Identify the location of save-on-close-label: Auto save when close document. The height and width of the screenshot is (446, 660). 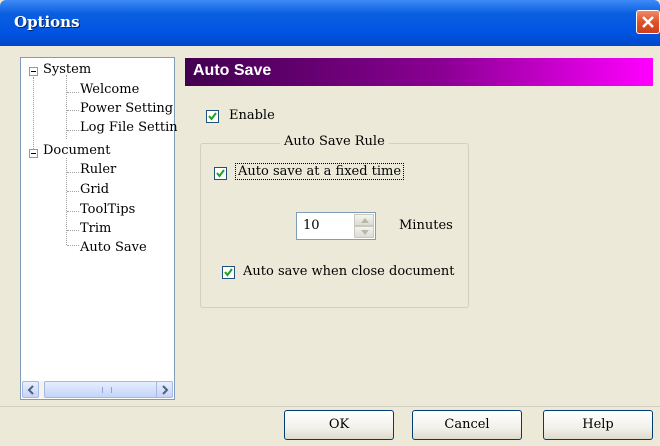
(348, 271).